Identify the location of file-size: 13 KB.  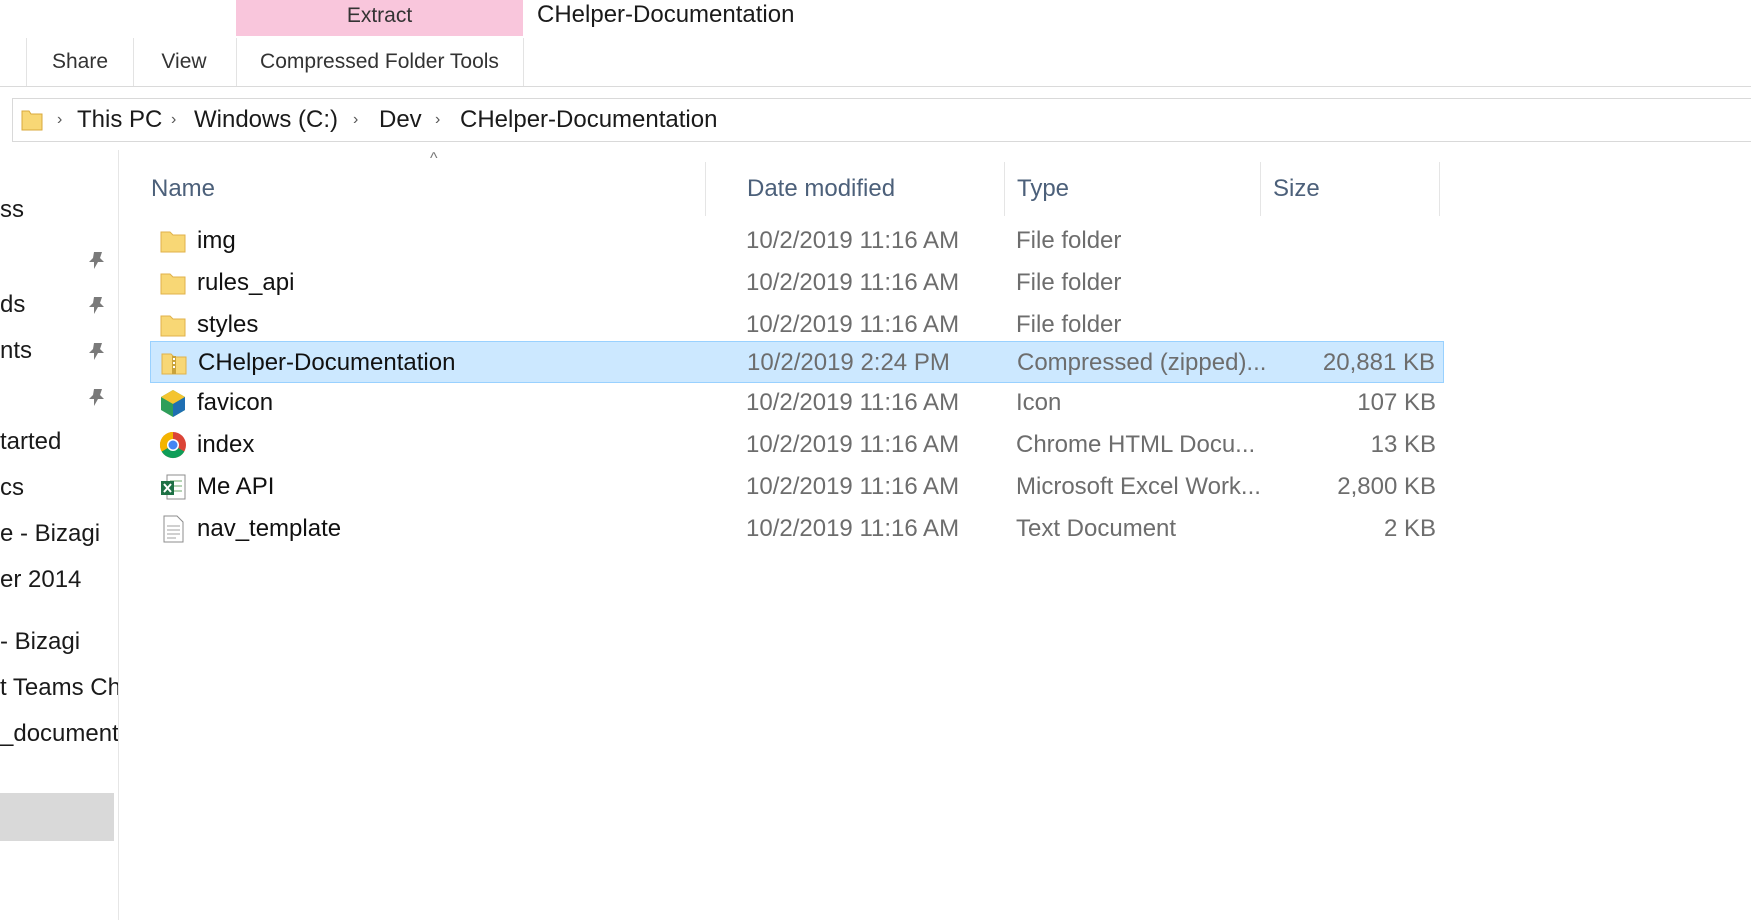
(1403, 444).